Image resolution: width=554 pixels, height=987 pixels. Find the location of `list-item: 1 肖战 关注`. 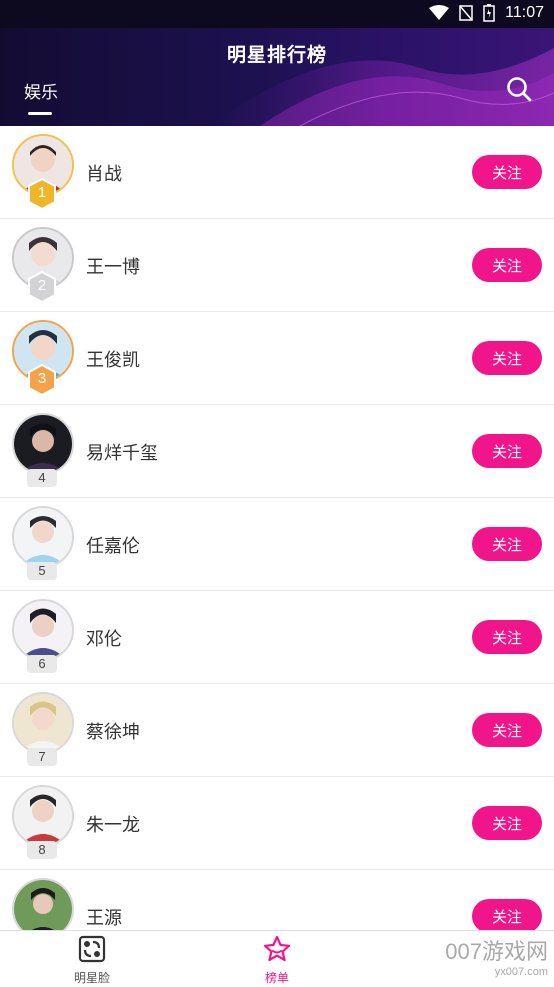

list-item: 1 肖战 关注 is located at coordinates (277, 172).